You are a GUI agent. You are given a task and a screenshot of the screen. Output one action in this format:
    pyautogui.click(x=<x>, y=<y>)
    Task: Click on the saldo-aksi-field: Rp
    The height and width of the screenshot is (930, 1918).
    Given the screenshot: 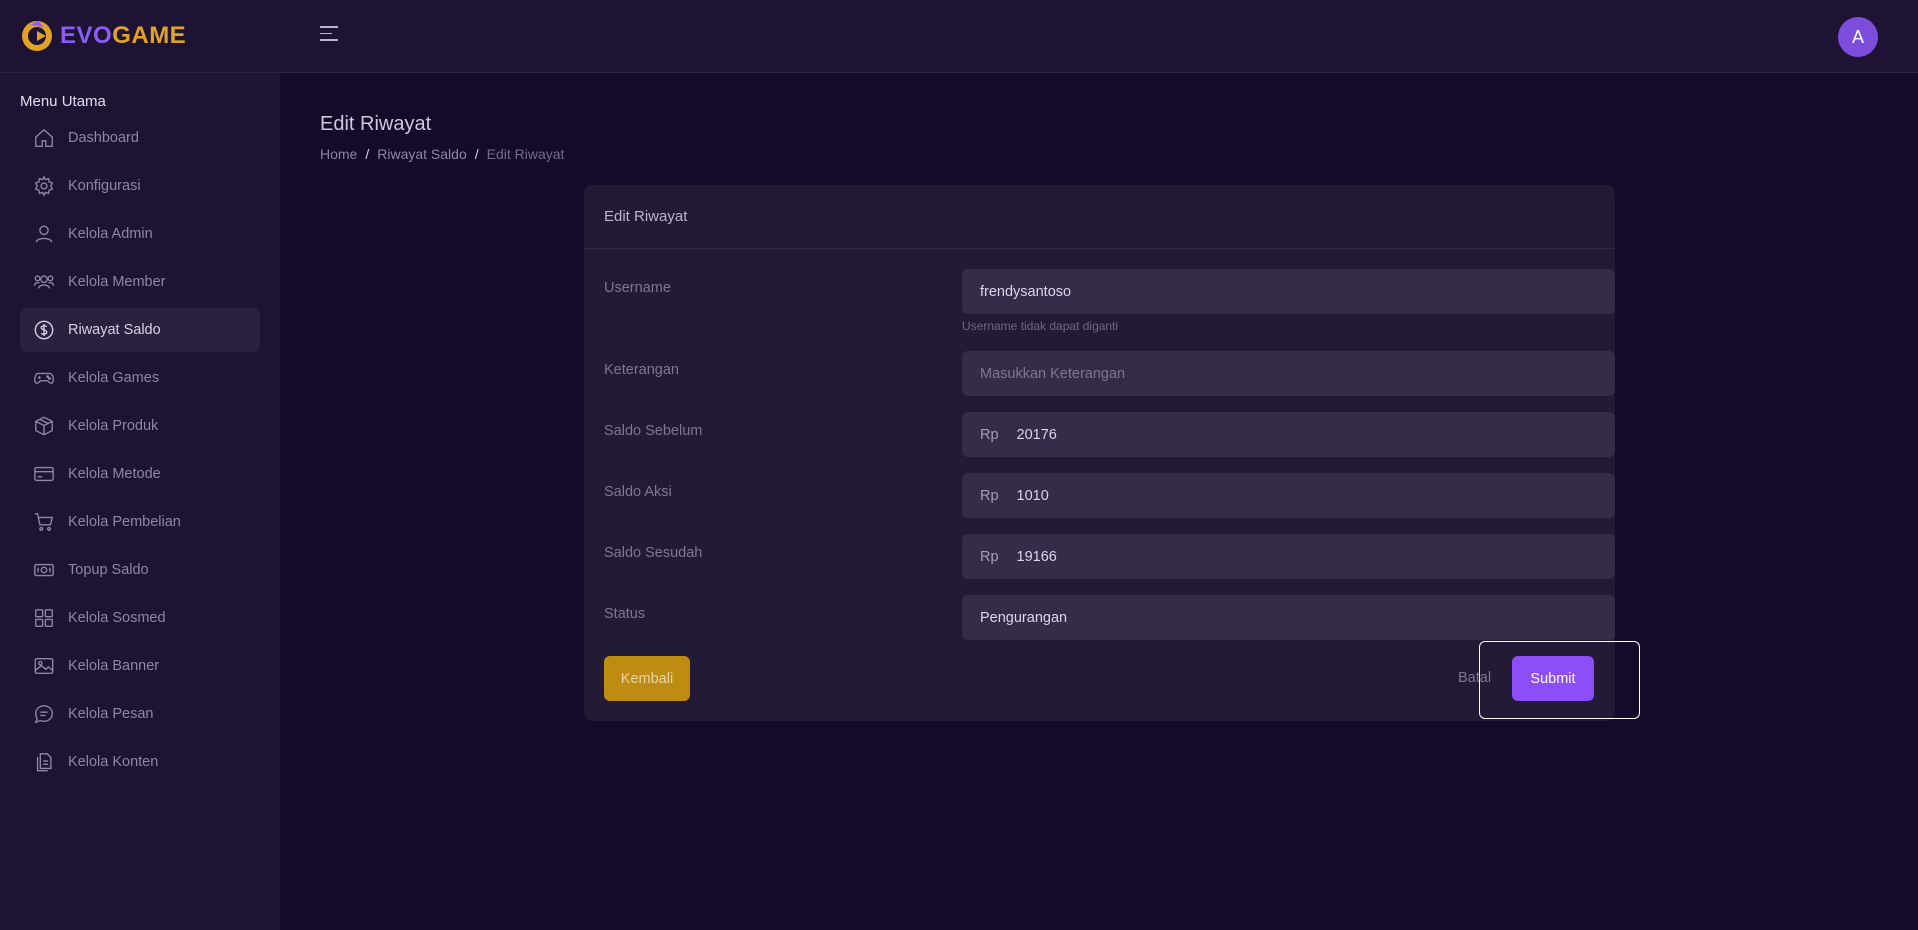 What is the action you would take?
    pyautogui.click(x=1288, y=495)
    